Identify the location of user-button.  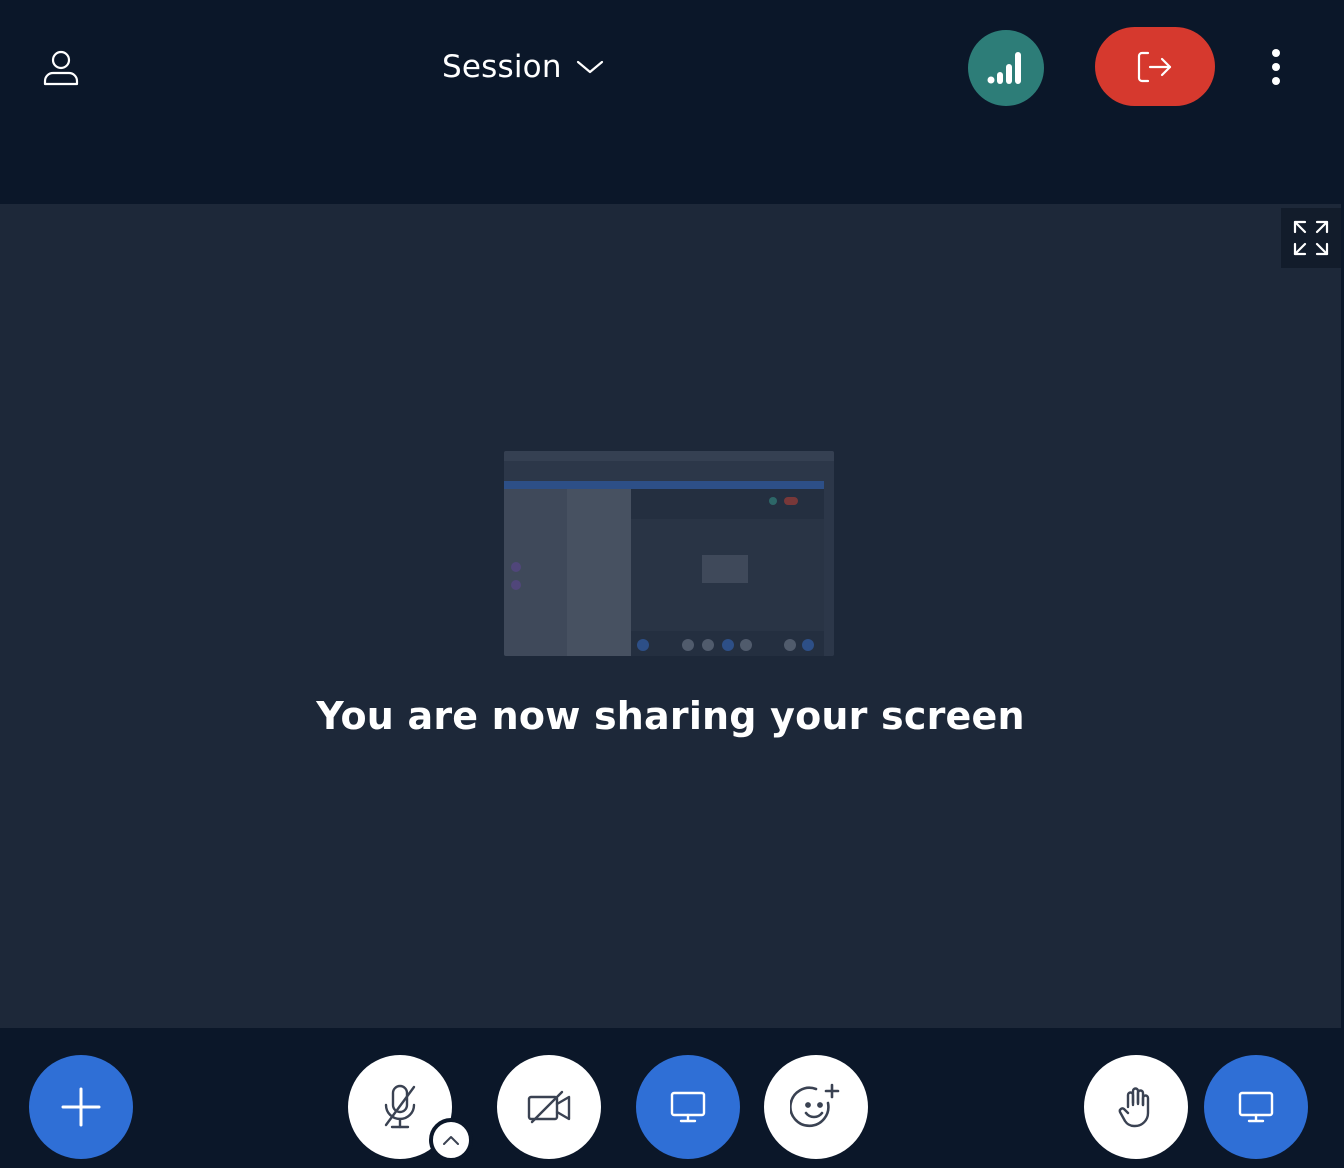
(61, 67).